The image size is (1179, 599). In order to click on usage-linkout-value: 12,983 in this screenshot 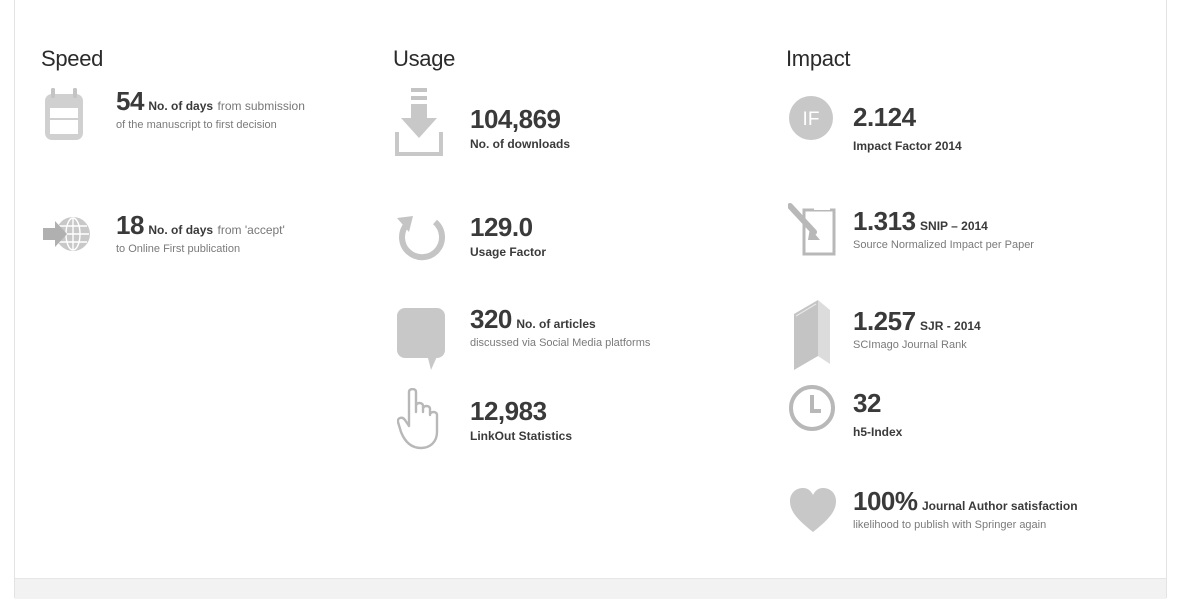, I will do `click(508, 411)`.